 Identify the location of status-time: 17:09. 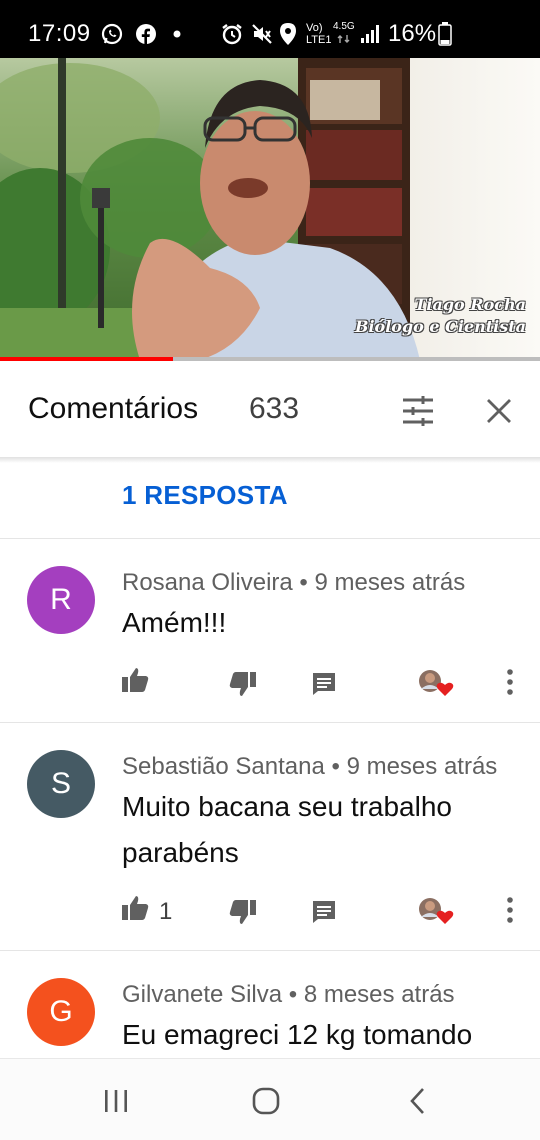
(59, 33).